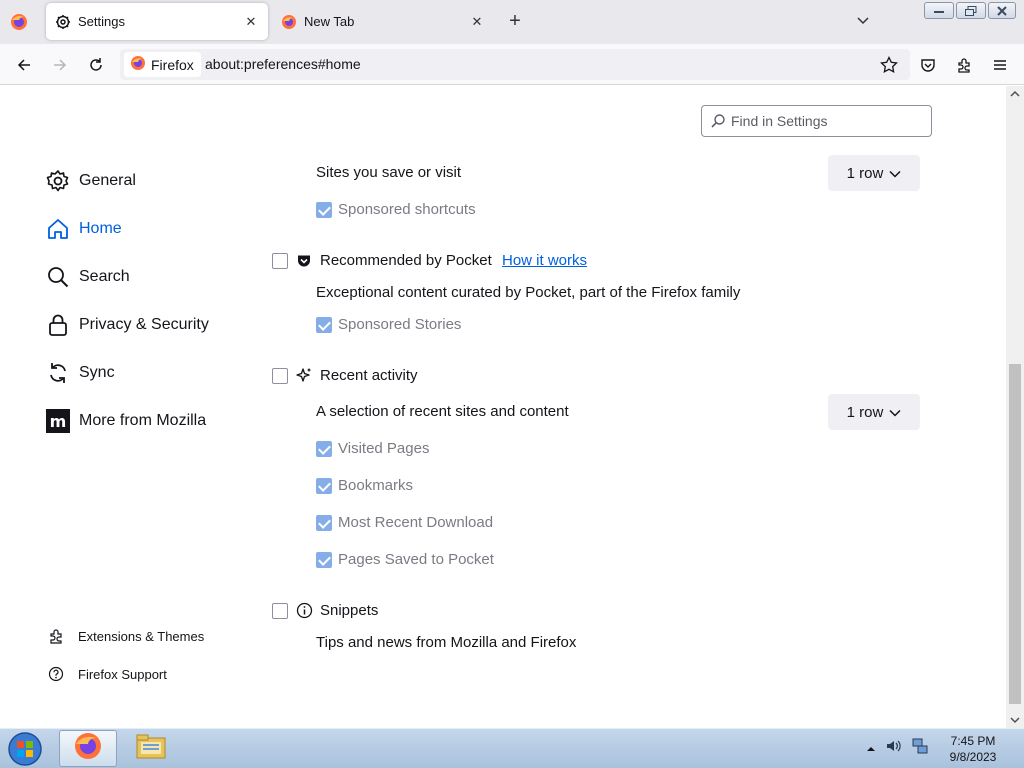  Describe the element at coordinates (871, 749) in the screenshot. I see `show-hidden-icons-icon` at that location.